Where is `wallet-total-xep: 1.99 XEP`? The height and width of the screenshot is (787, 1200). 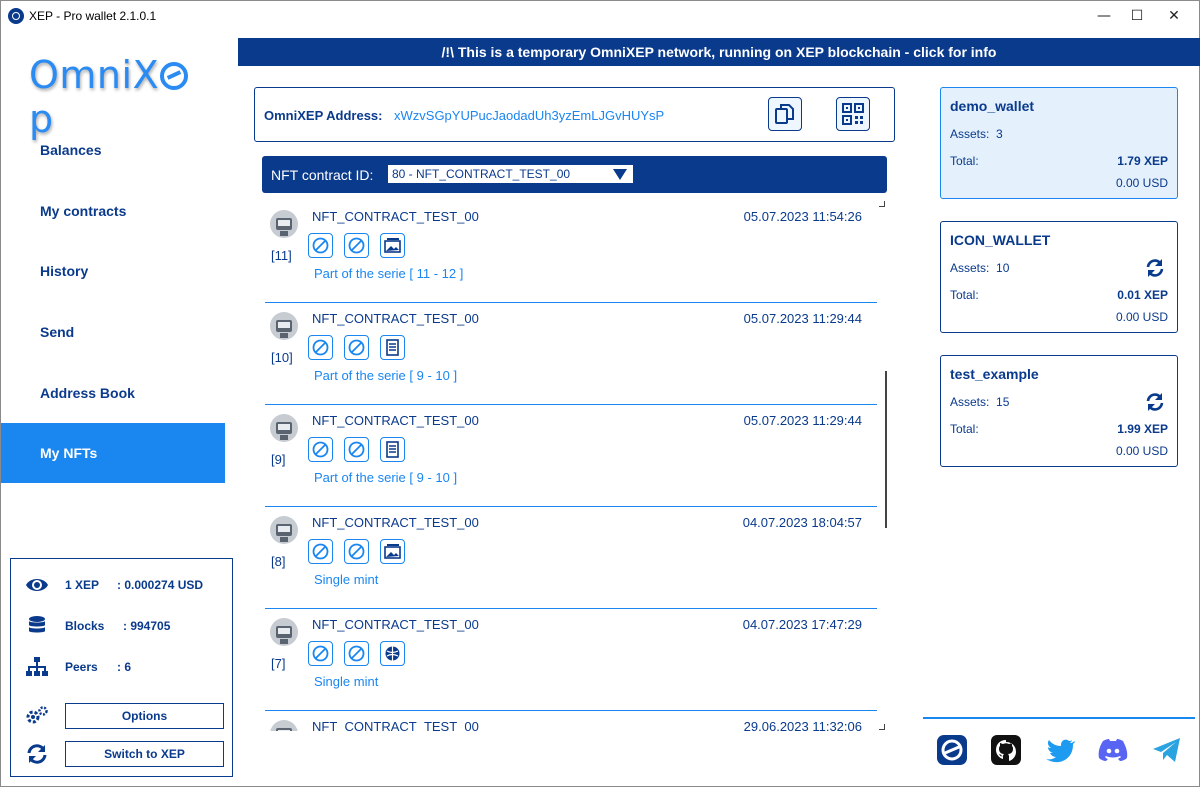
wallet-total-xep: 1.99 XEP is located at coordinates (1142, 429).